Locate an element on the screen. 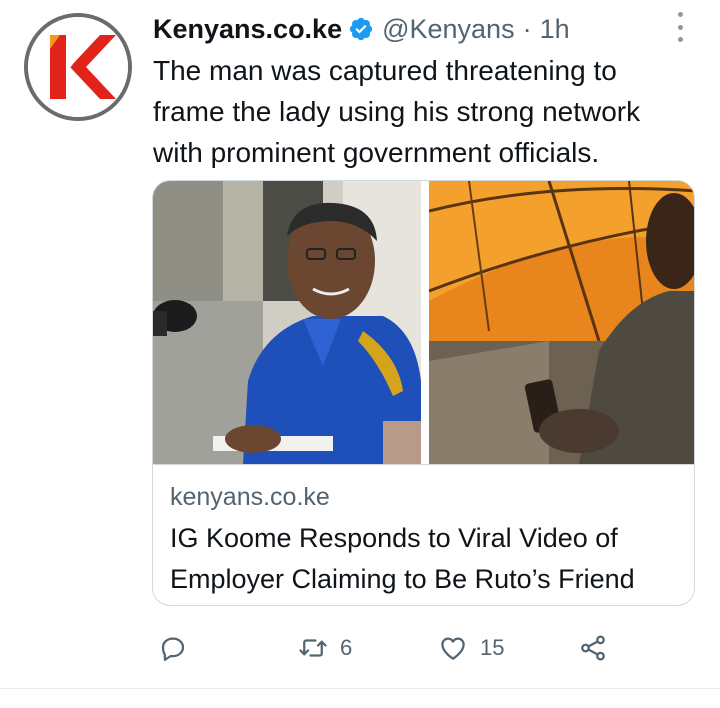  share-icon is located at coordinates (593, 648).